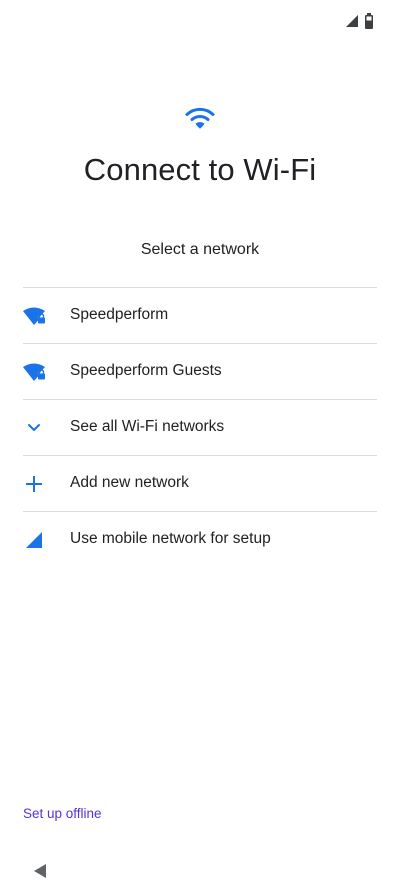 This screenshot has width=400, height=895. I want to click on page-subtitle: Select a network, so click(200, 249).